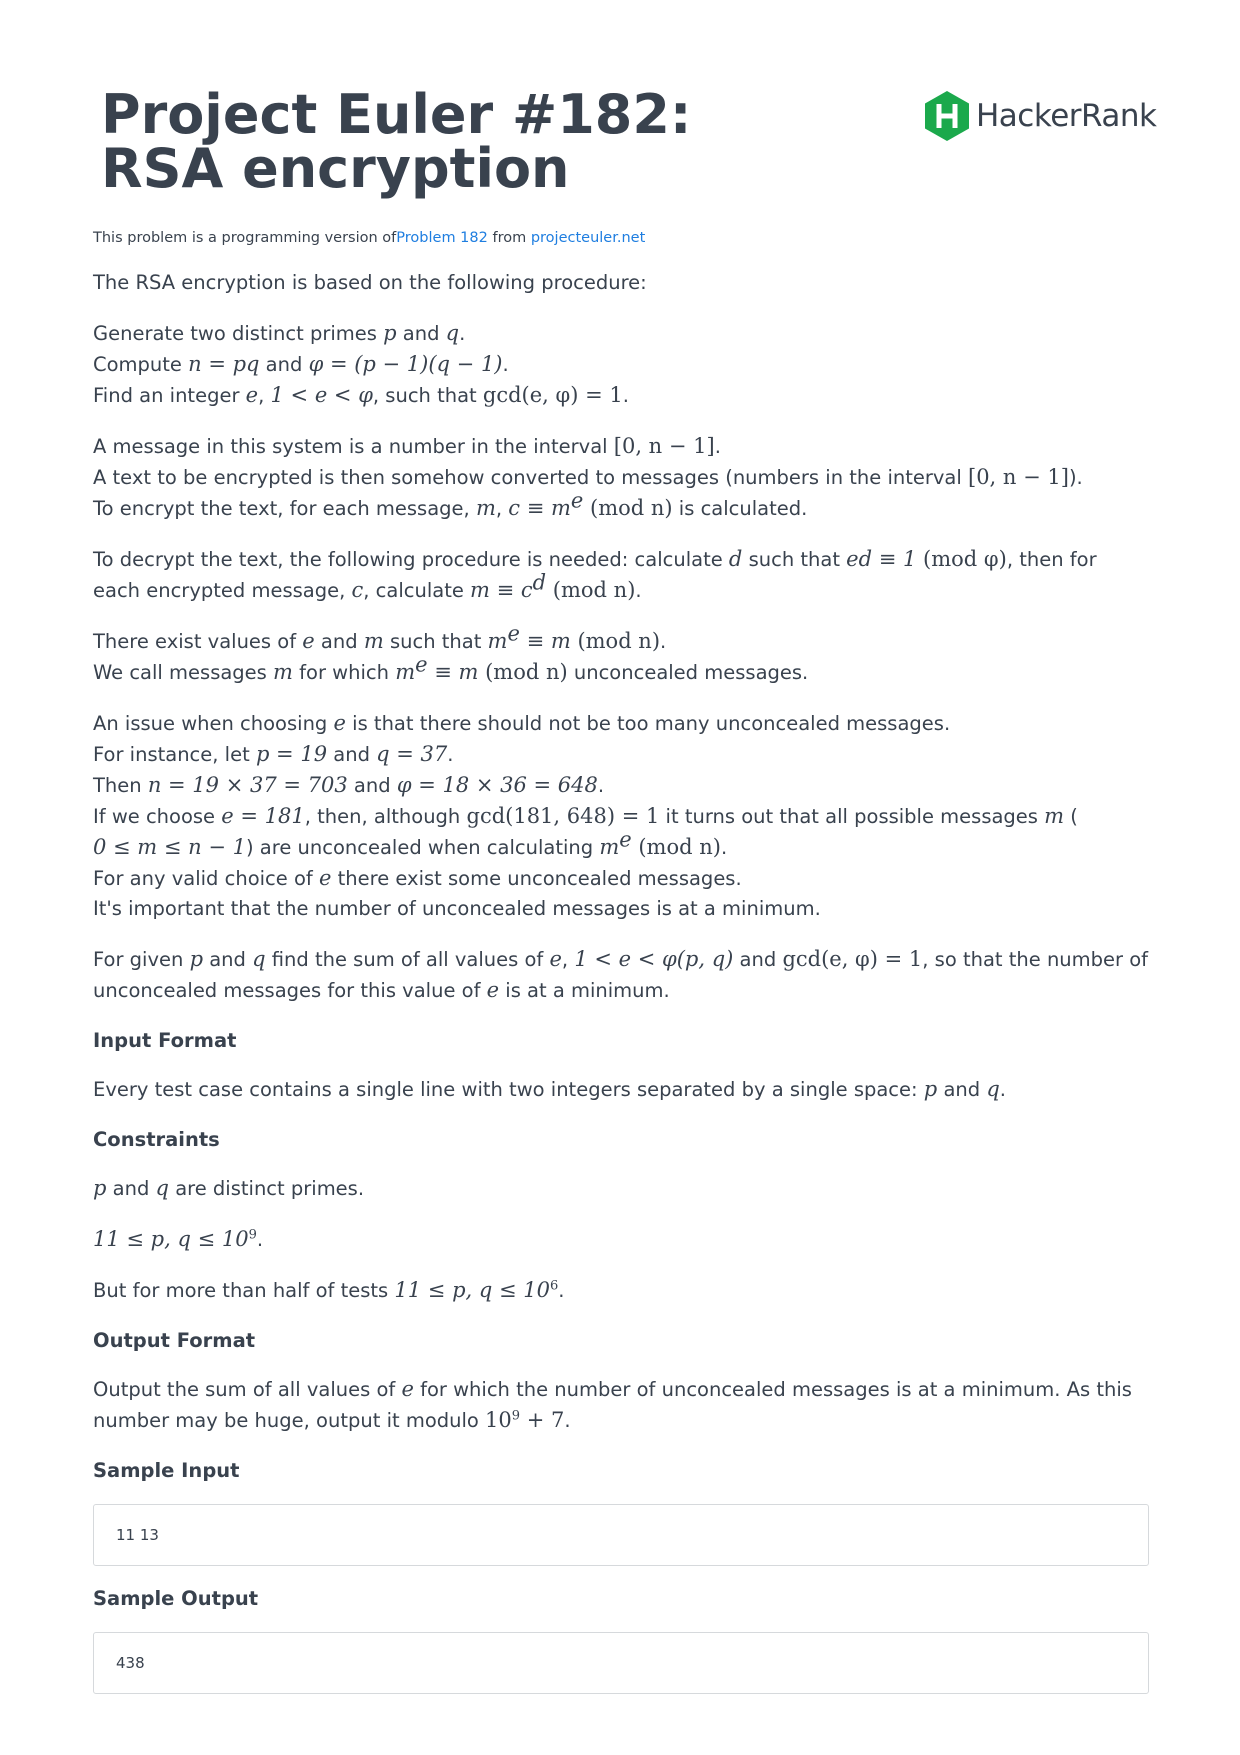  What do you see at coordinates (621, 1535) in the screenshot?
I see `sample-input-box: 11 13` at bounding box center [621, 1535].